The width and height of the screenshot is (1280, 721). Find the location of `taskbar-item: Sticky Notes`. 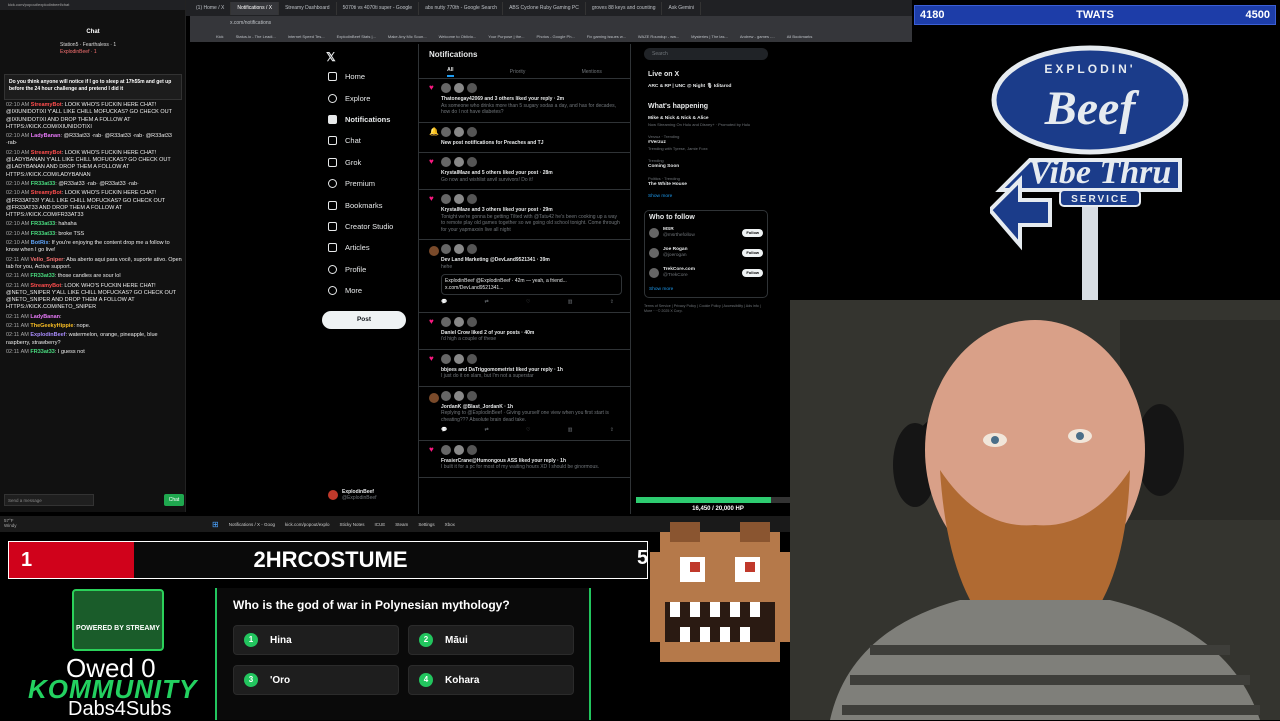

taskbar-item: Sticky Notes is located at coordinates (352, 524).